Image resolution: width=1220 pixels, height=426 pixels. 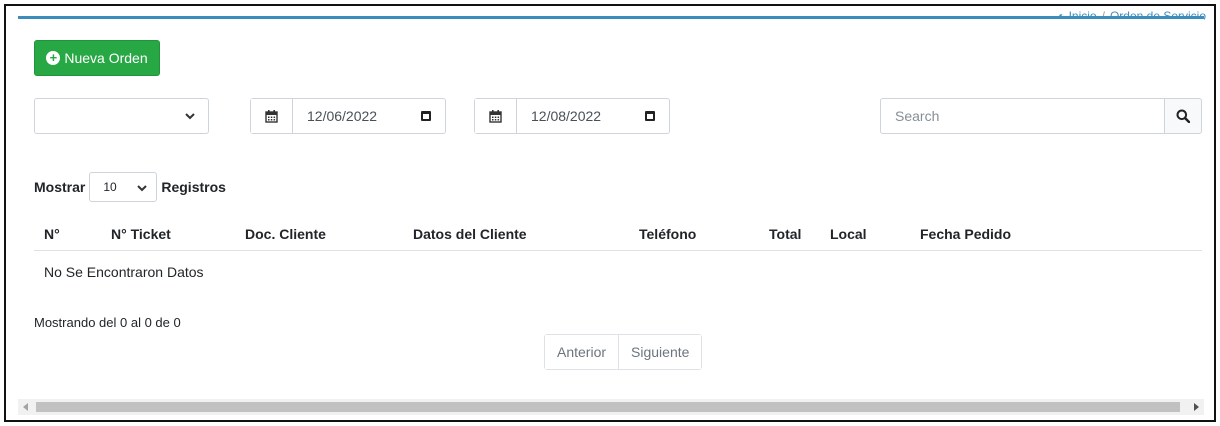 I want to click on col-header-doc-cliente: Doc. Cliente, so click(x=319, y=234).